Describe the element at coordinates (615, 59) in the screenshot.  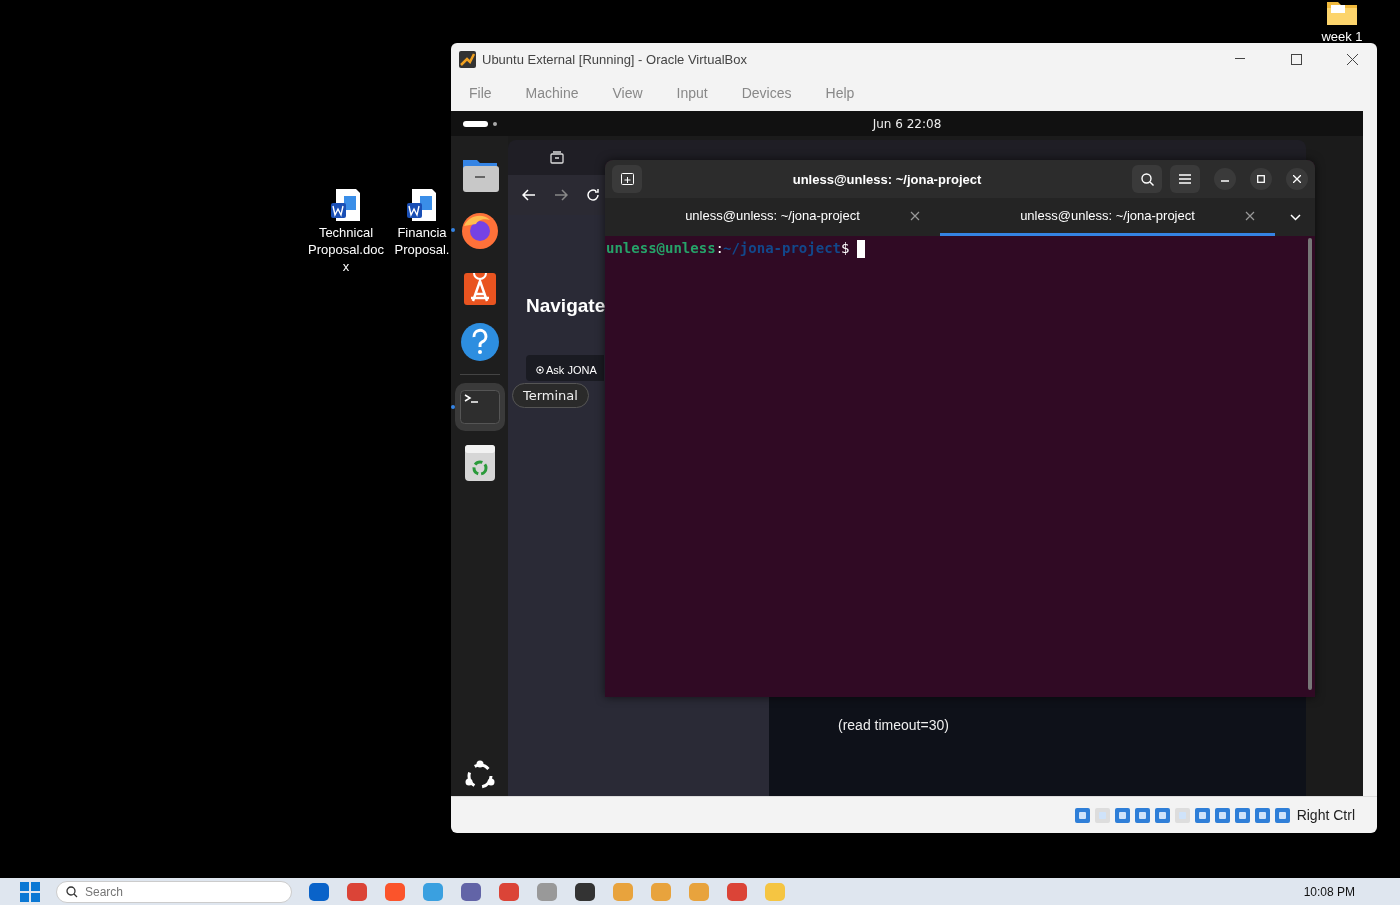
I see `window-title: Ubuntu External [Running] - Oracle VirtualBox` at that location.